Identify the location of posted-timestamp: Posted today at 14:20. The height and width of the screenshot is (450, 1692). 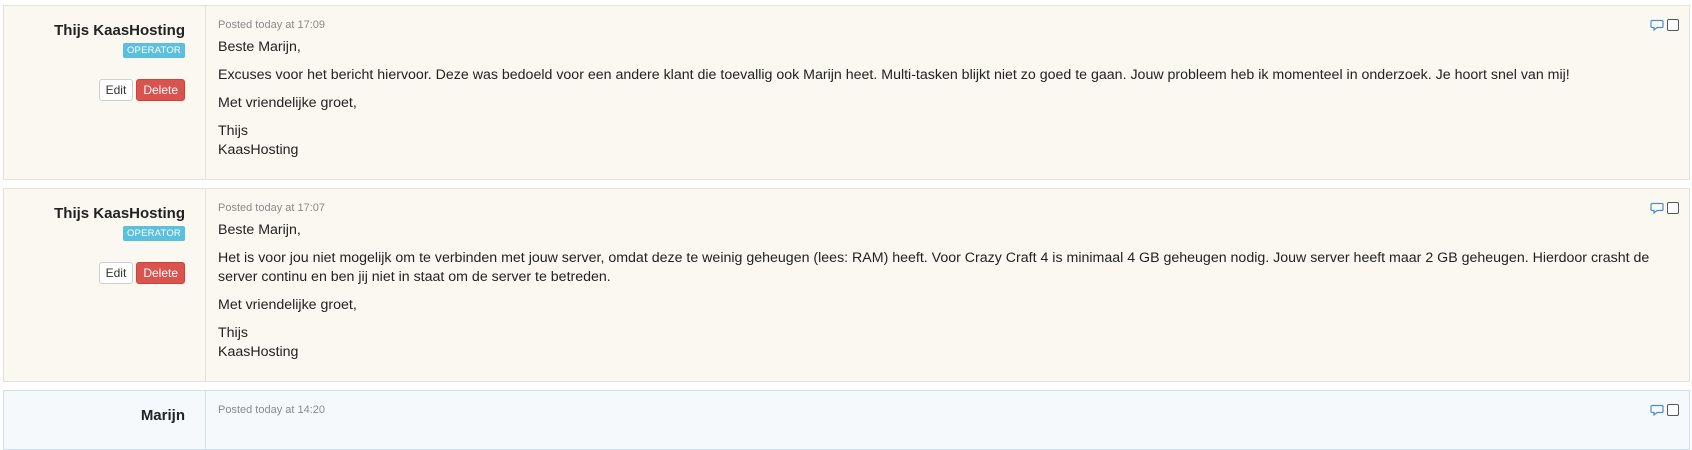
(272, 410).